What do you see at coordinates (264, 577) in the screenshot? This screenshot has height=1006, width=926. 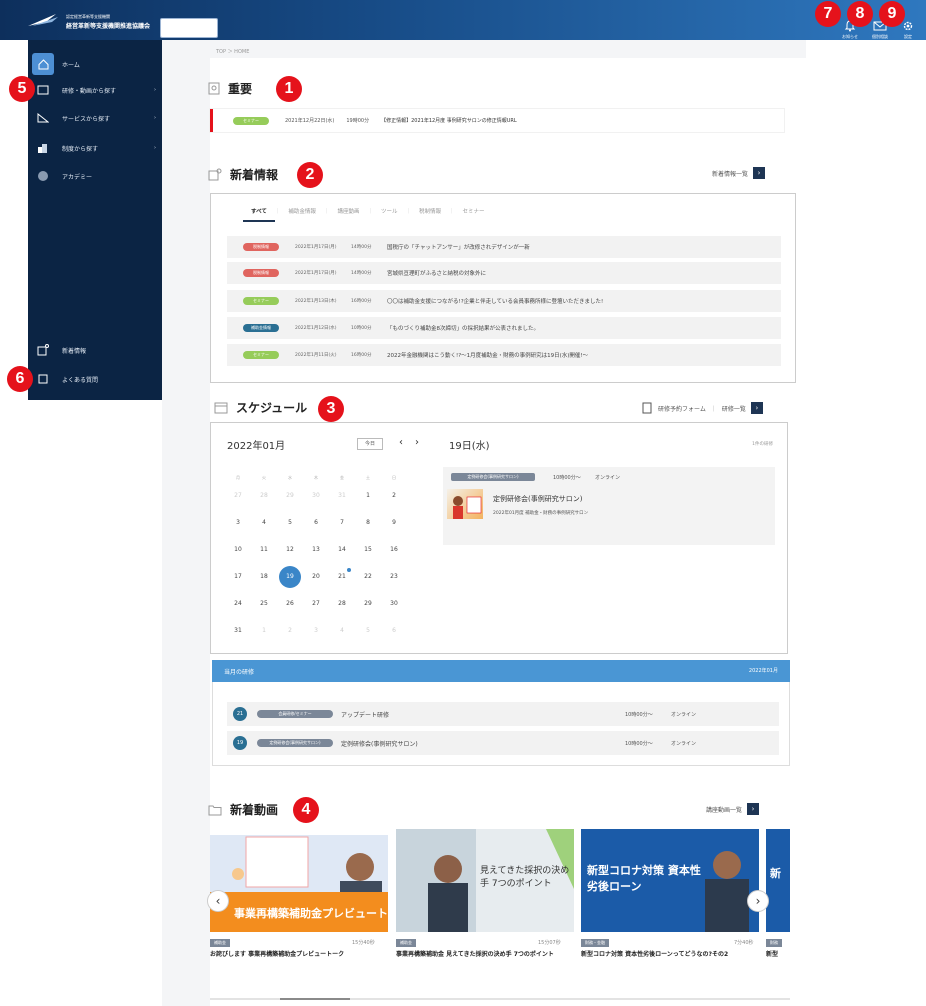 I see `calendar-day: 18` at bounding box center [264, 577].